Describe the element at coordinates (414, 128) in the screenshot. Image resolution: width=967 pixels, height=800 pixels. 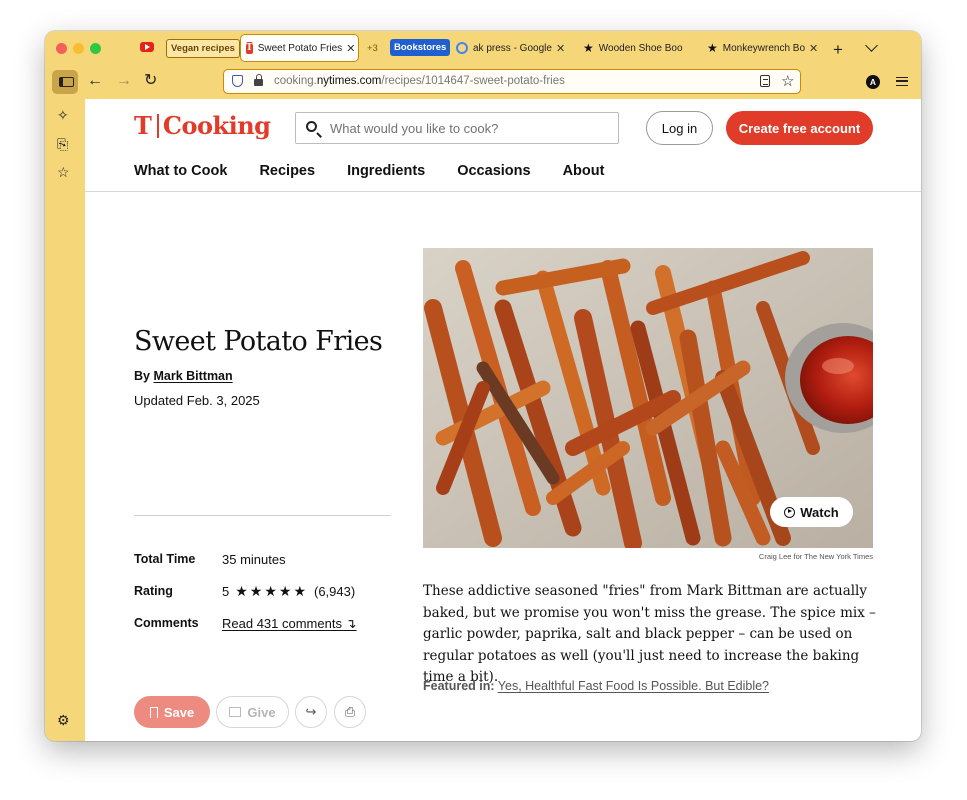
I see `search-placeholder: What would you like to cook?` at that location.